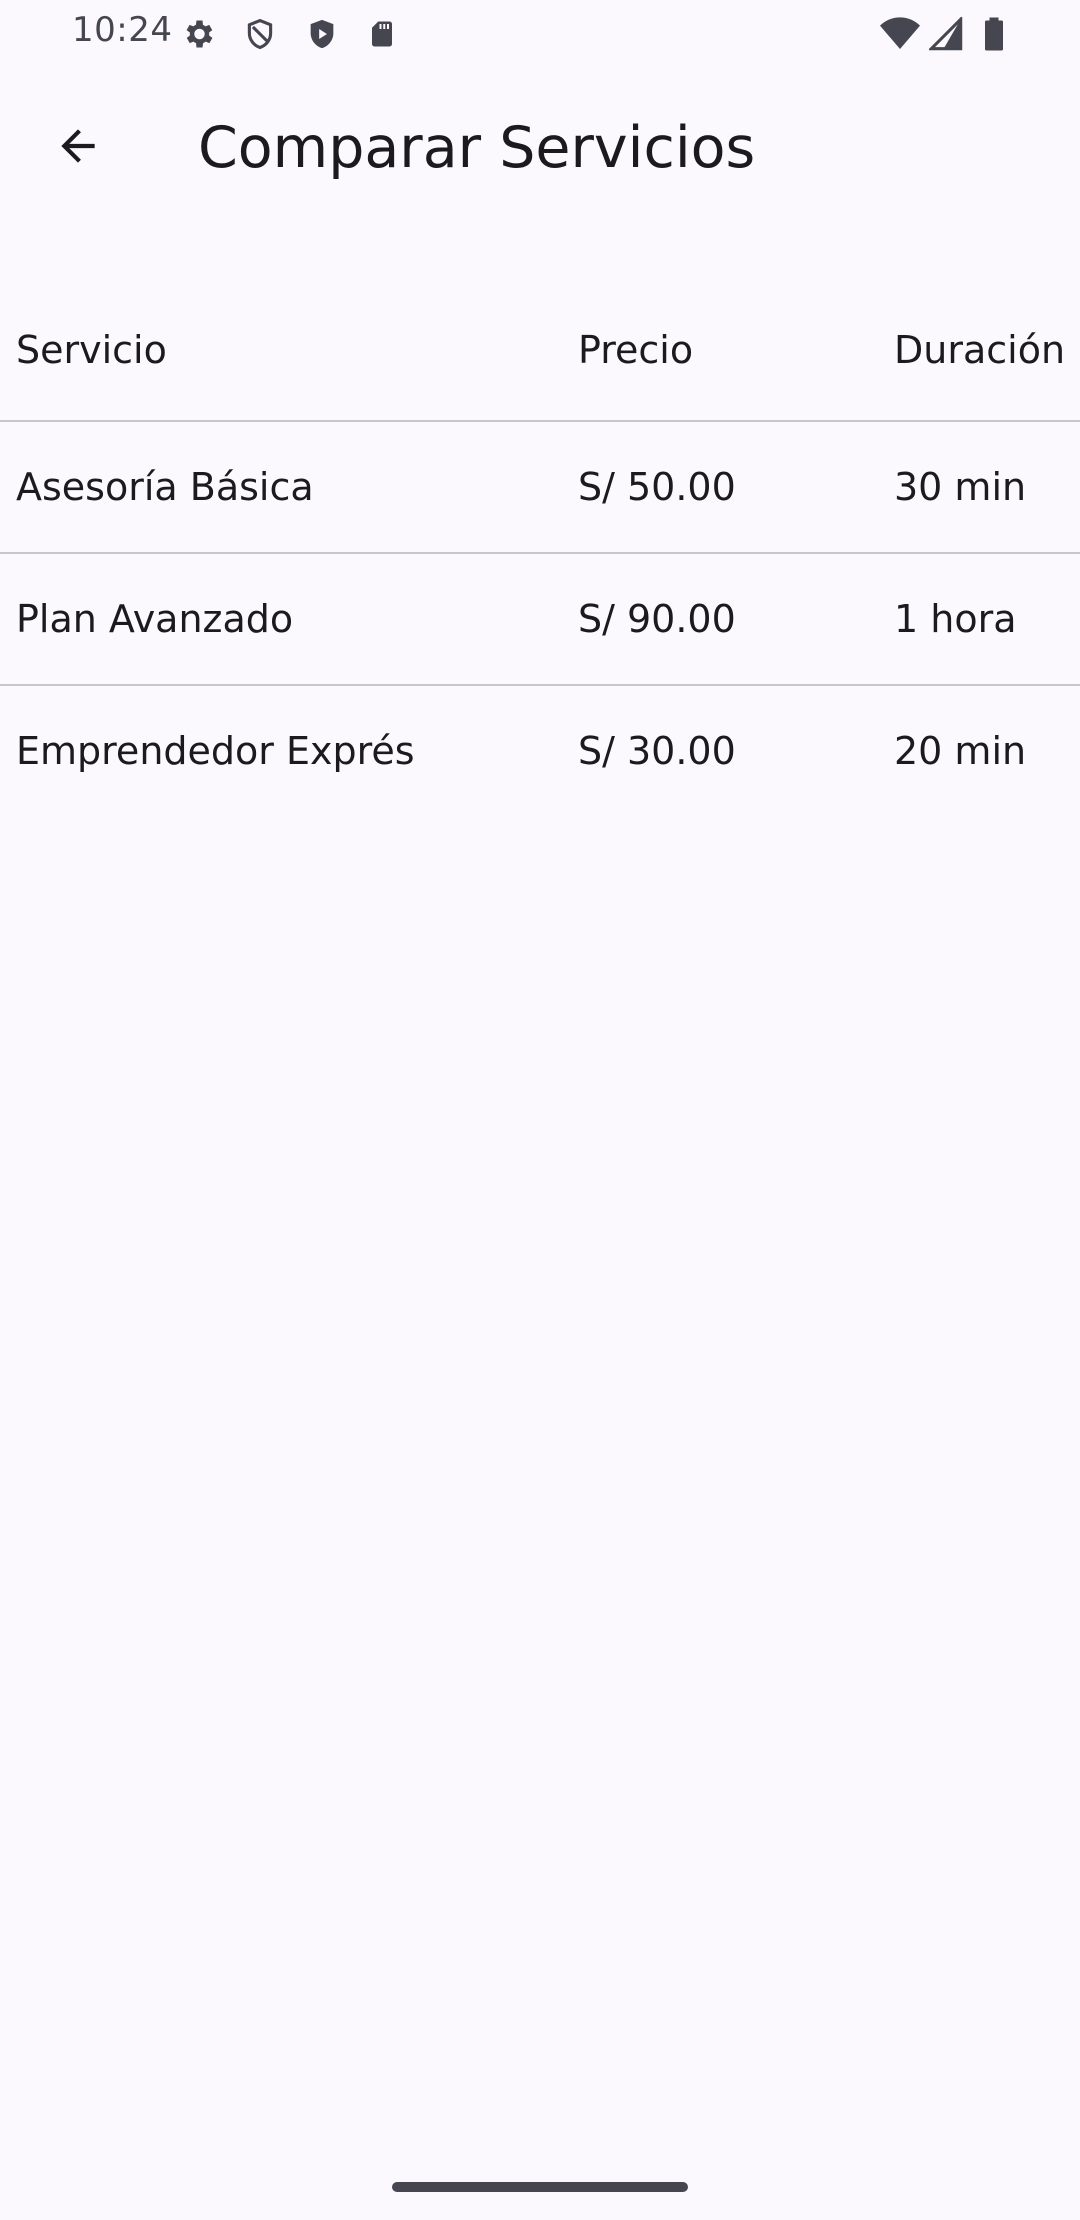  I want to click on header-precio: Precio, so click(636, 350).